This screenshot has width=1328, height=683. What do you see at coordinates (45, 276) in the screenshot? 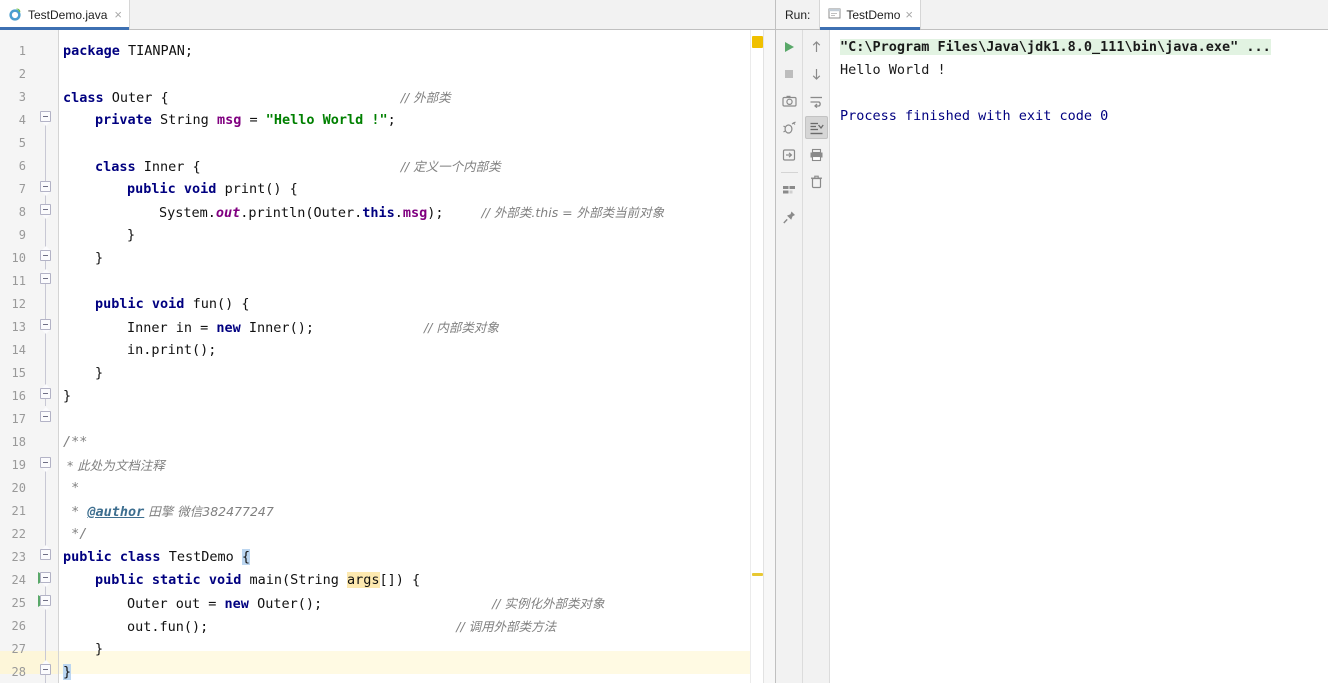
I see `fold-marker-inner-end` at bounding box center [45, 276].